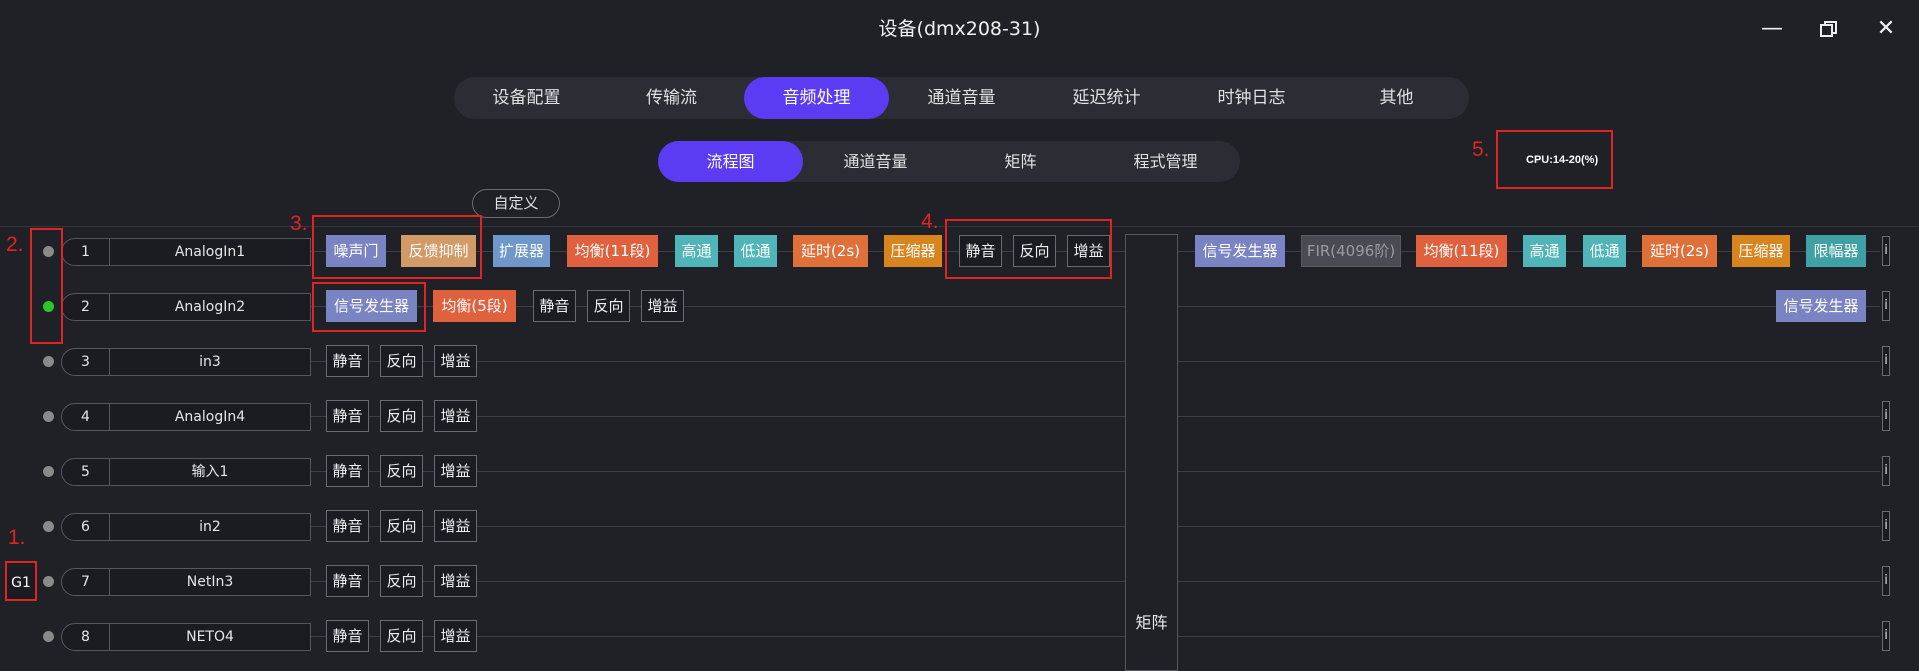  Describe the element at coordinates (1461, 251) in the screenshot. I see `output-eq-block: 均衡(11段)` at that location.